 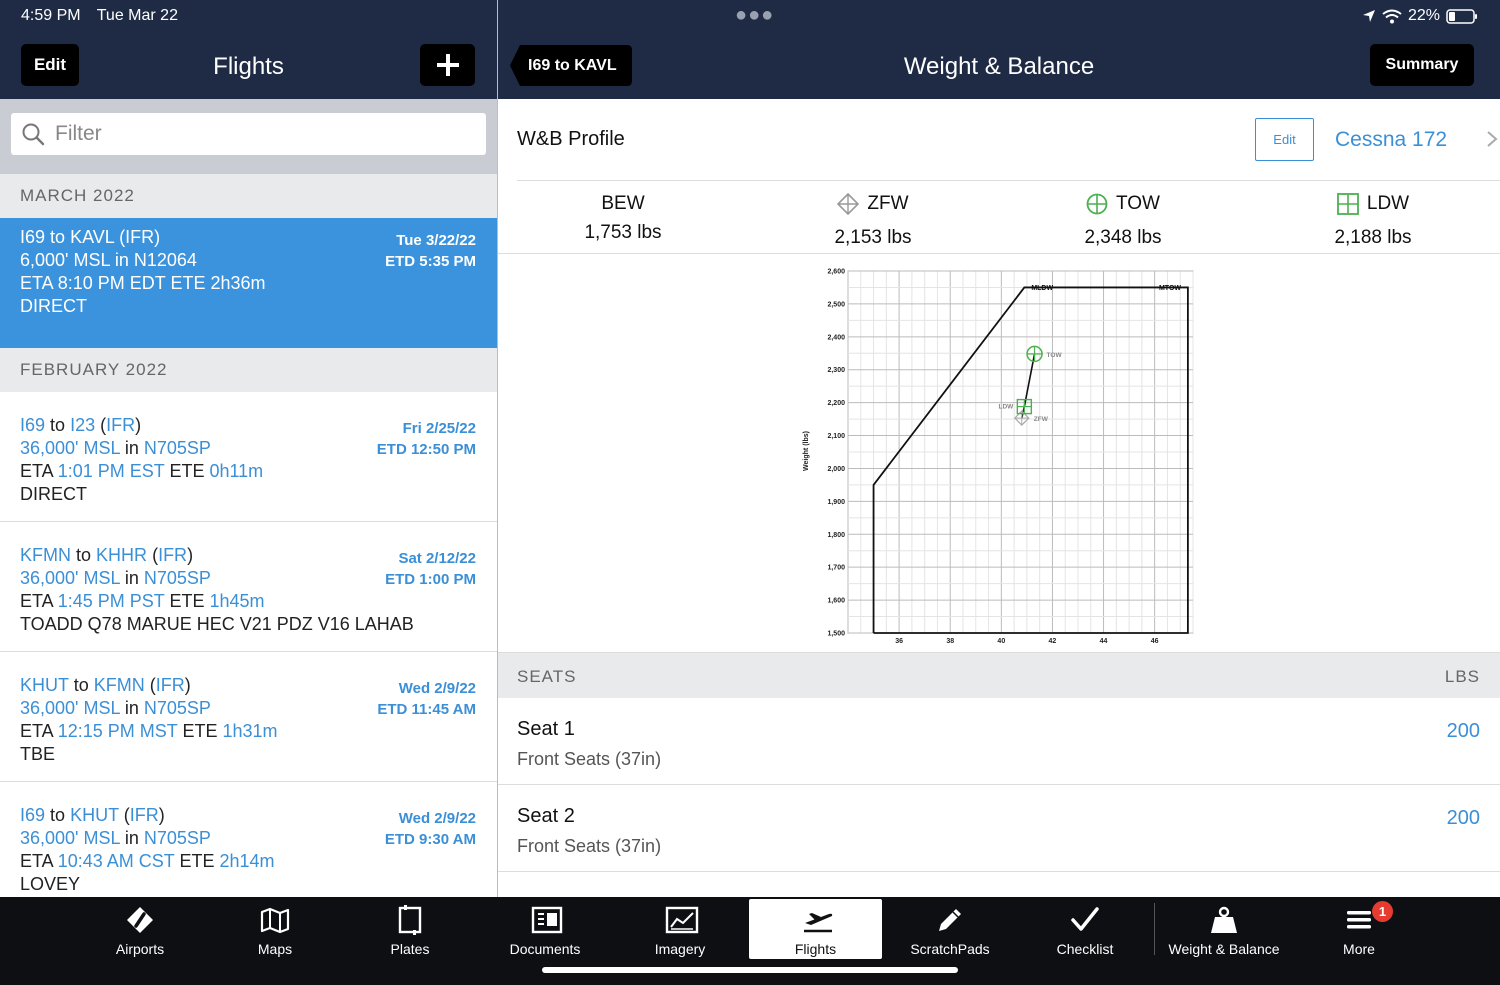 I want to click on tab-label: Checklist, so click(x=1085, y=949).